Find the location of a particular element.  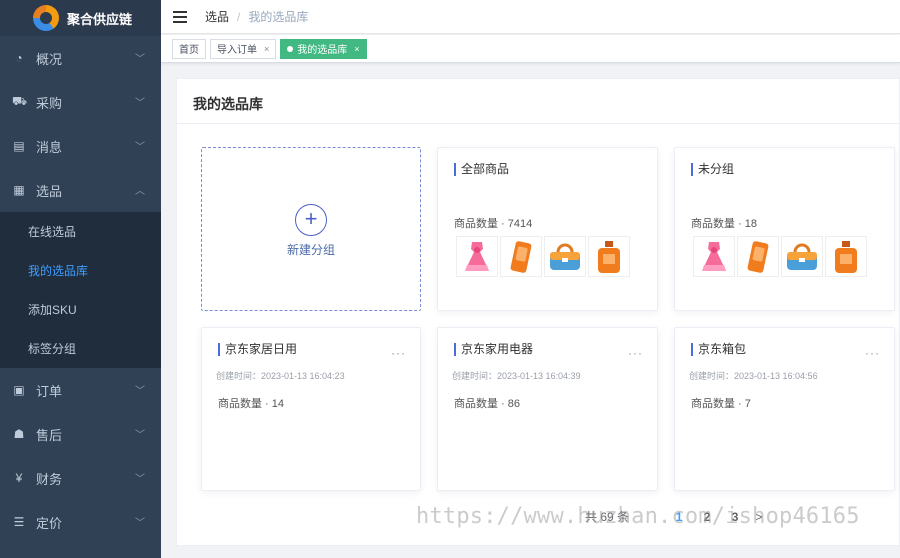

tag-import-orders: 导入订单 × is located at coordinates (243, 48).